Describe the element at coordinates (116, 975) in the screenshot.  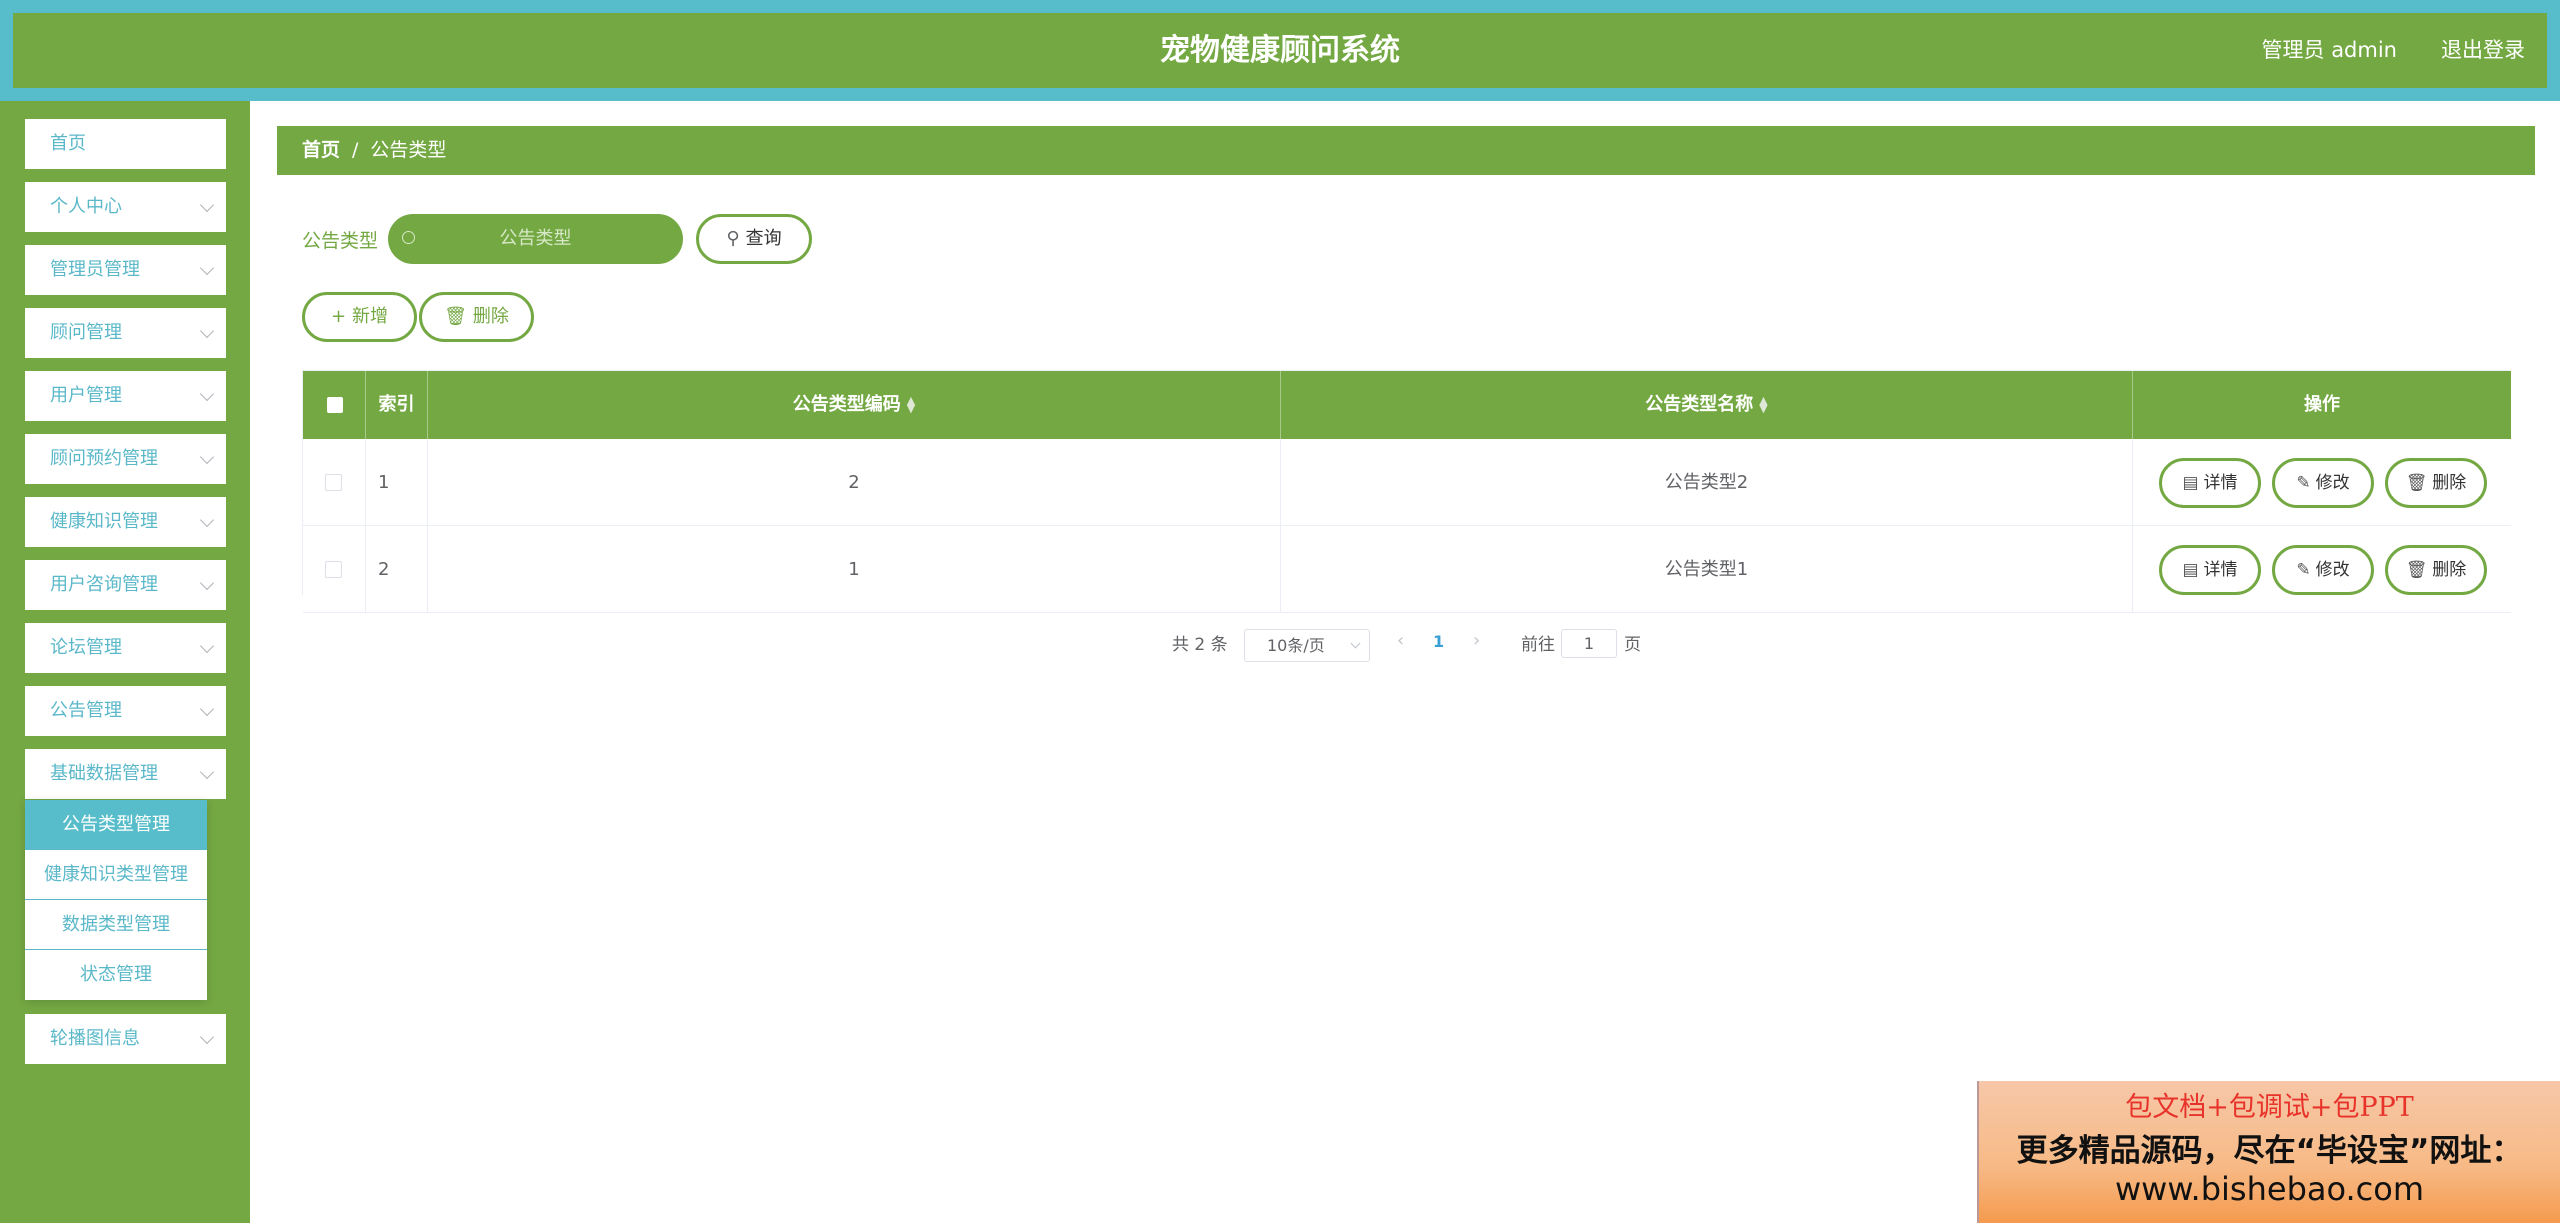
I see `submenu-item-status: 状态管理` at that location.